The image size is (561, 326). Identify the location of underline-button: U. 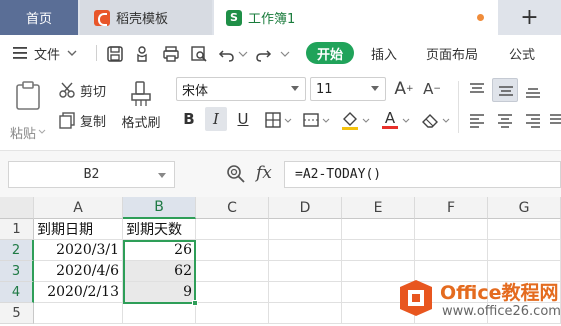
(243, 119).